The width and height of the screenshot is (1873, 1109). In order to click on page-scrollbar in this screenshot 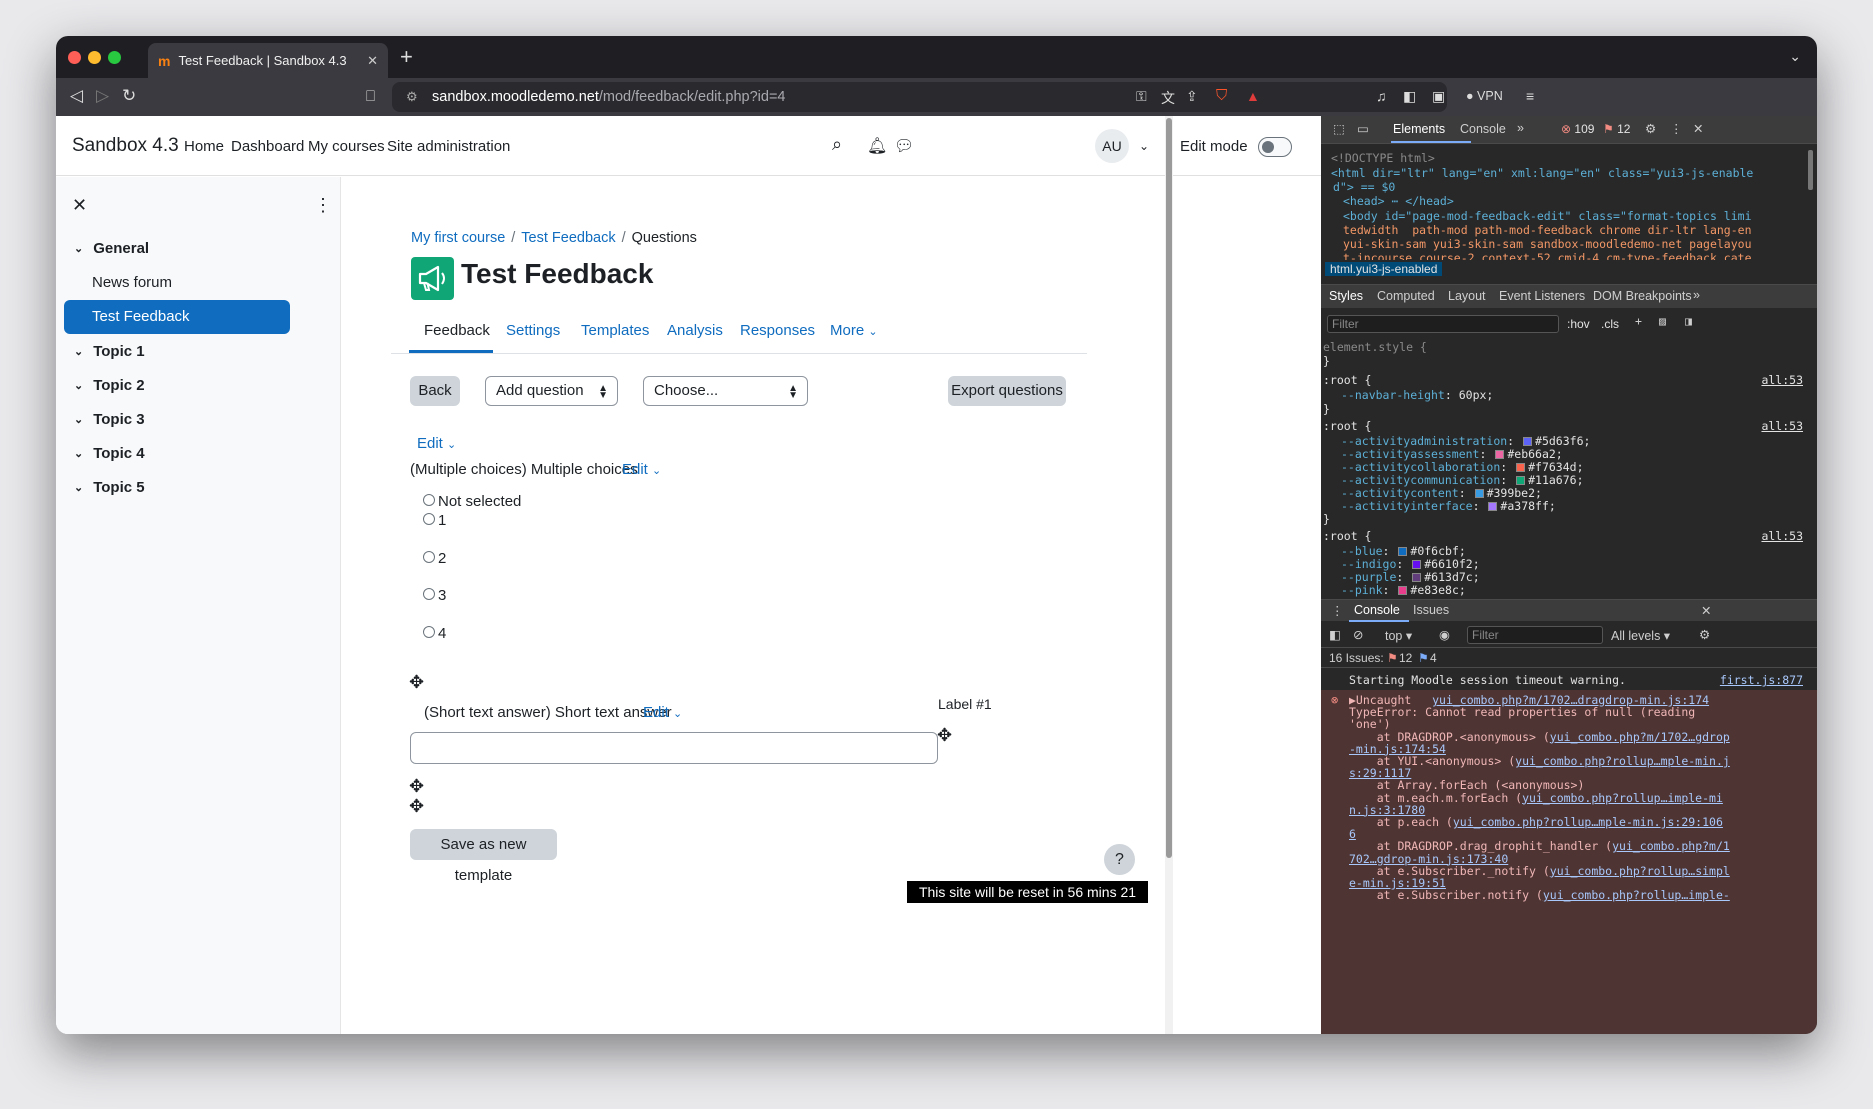, I will do `click(1169, 575)`.